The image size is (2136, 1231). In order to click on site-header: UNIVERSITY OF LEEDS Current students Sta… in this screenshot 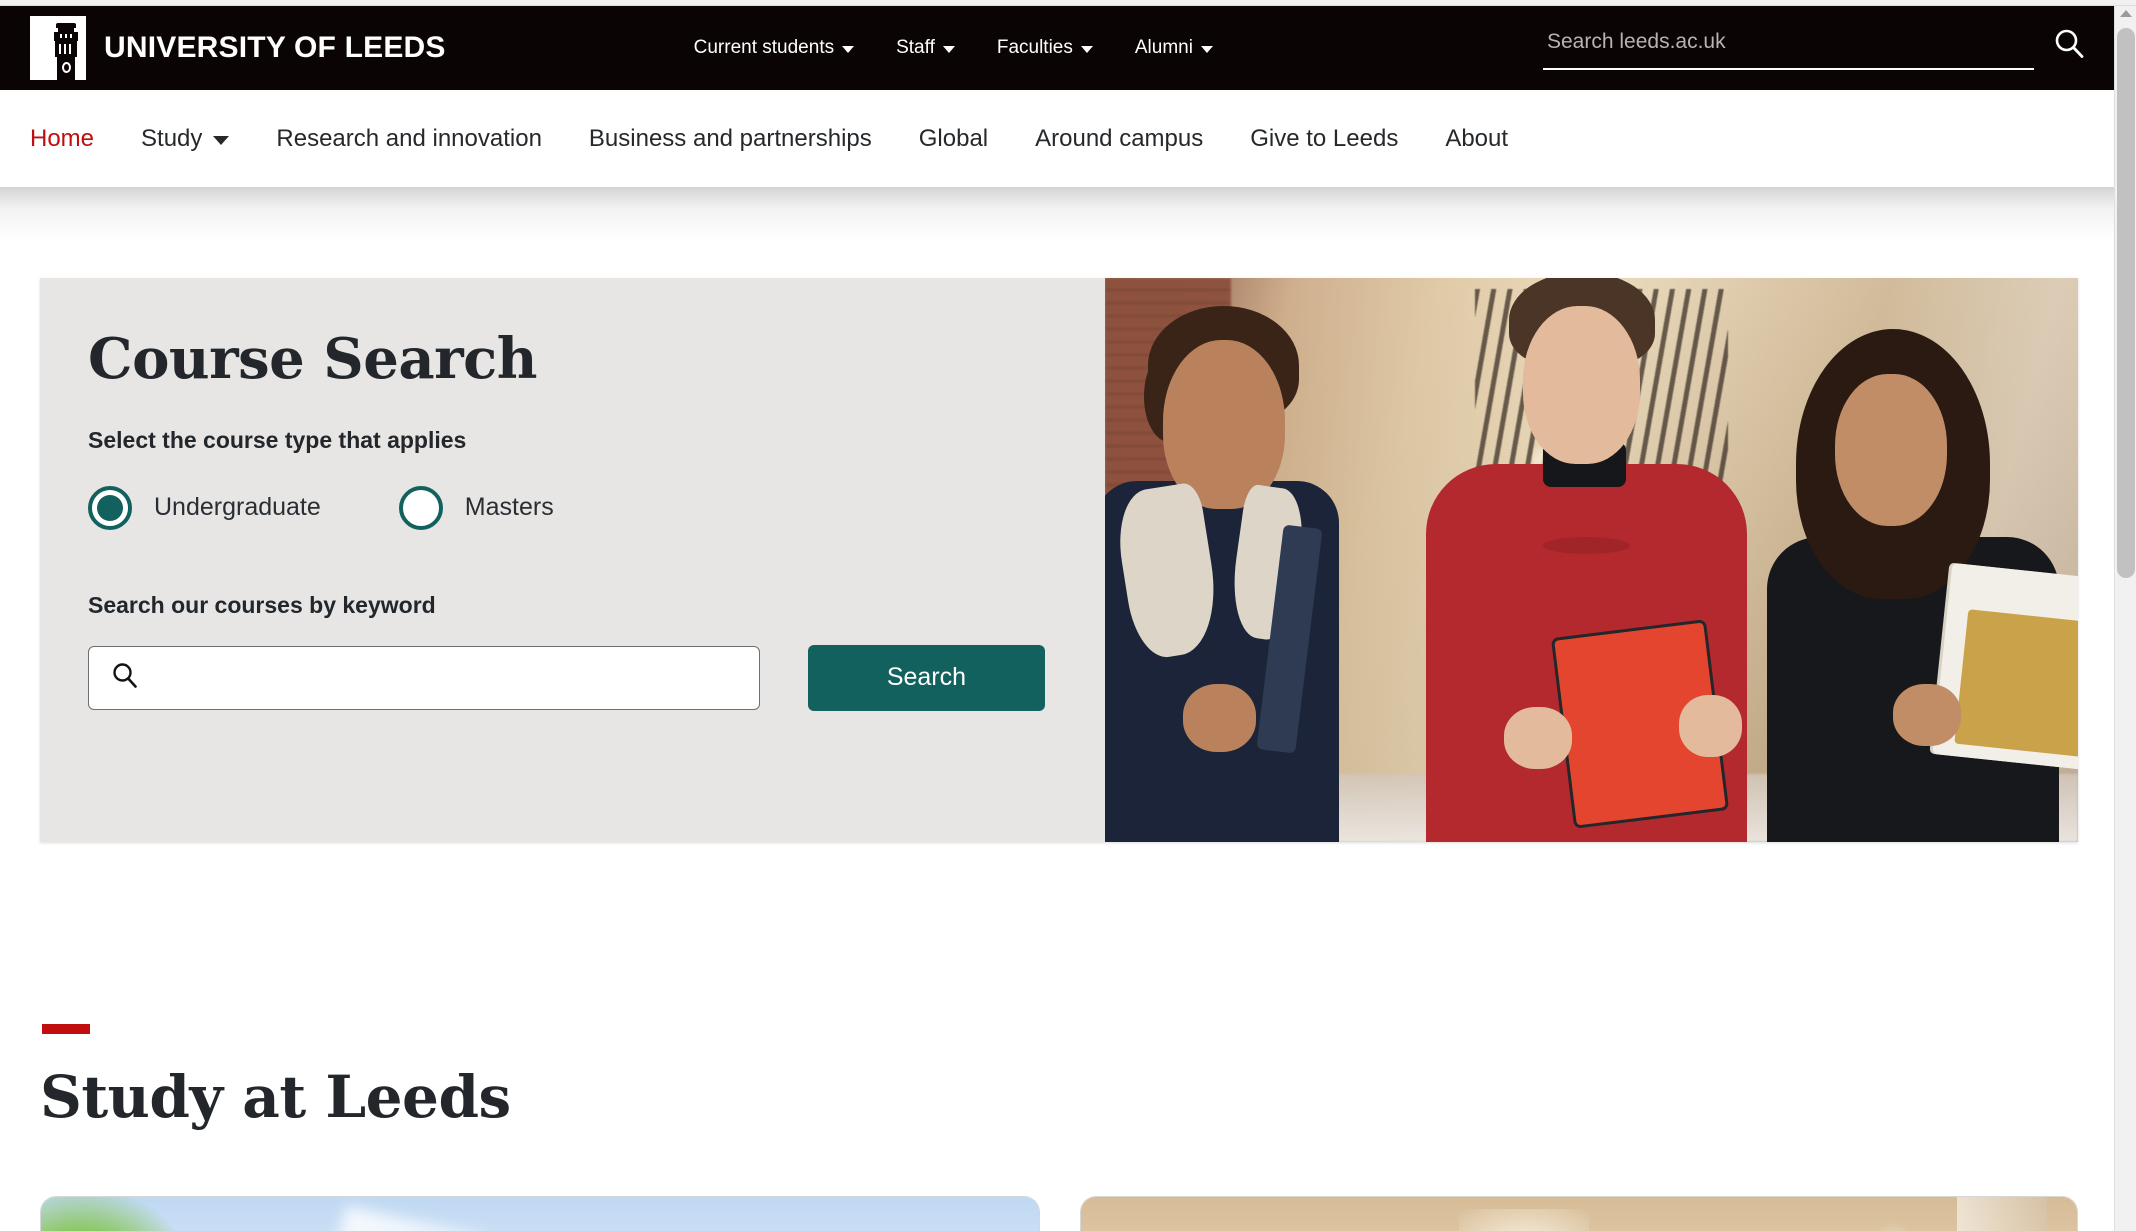, I will do `click(1057, 48)`.